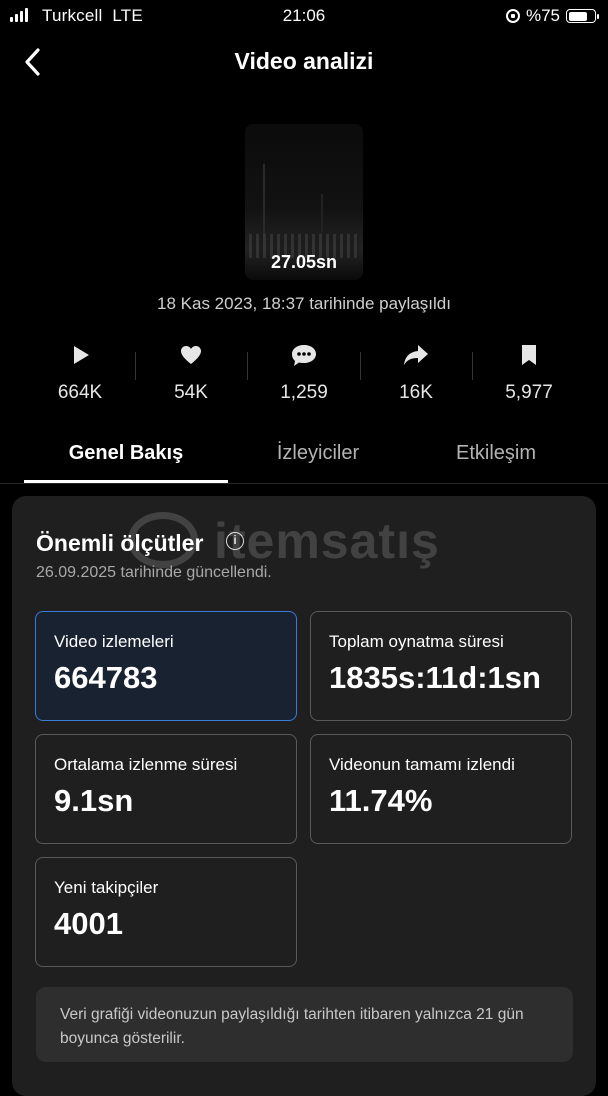  Describe the element at coordinates (416, 641) in the screenshot. I see `metric-label: Toplam oynatma süresi` at that location.